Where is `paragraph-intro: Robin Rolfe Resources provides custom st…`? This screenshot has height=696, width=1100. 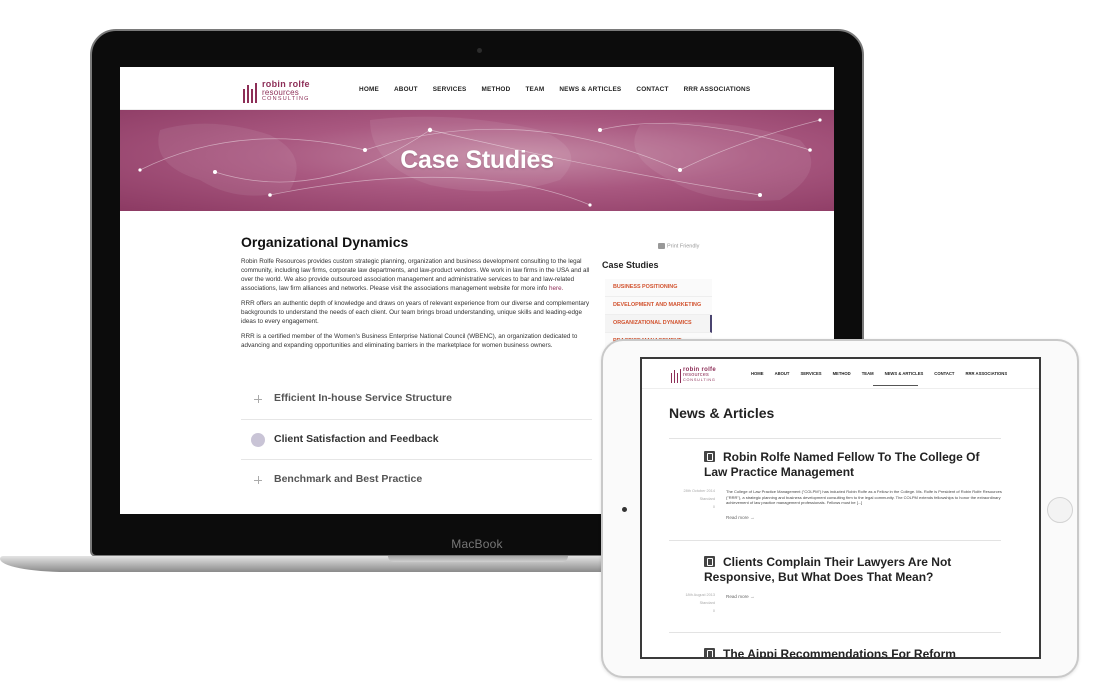
paragraph-intro: Robin Rolfe Resources provides custom st… is located at coordinates (415, 275).